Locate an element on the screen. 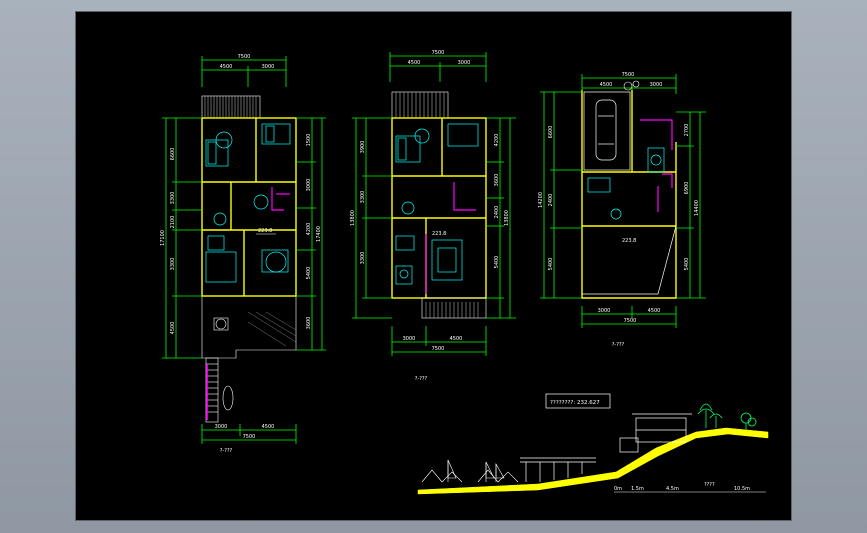 The height and width of the screenshot is (533, 867). plan3-dim-left-1: 6600 is located at coordinates (551, 132).